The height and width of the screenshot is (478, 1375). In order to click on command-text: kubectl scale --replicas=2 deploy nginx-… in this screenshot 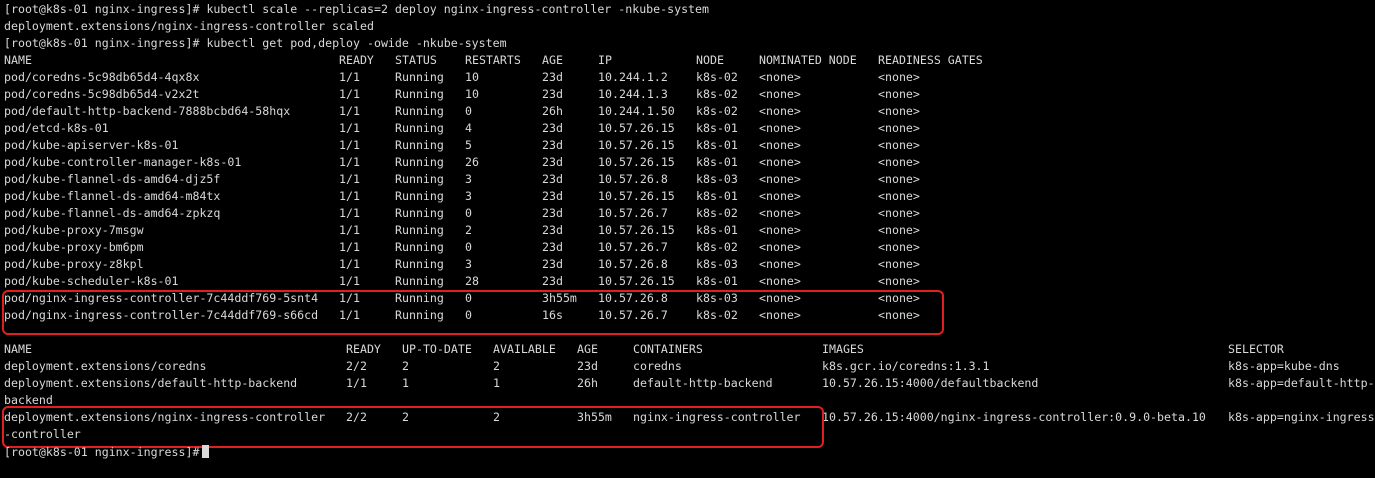, I will do `click(457, 9)`.